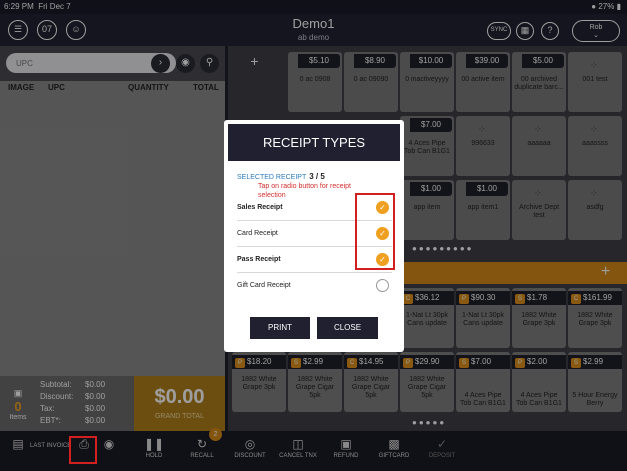  What do you see at coordinates (375, 231) in the screenshot?
I see `highlight-radio-group` at bounding box center [375, 231].